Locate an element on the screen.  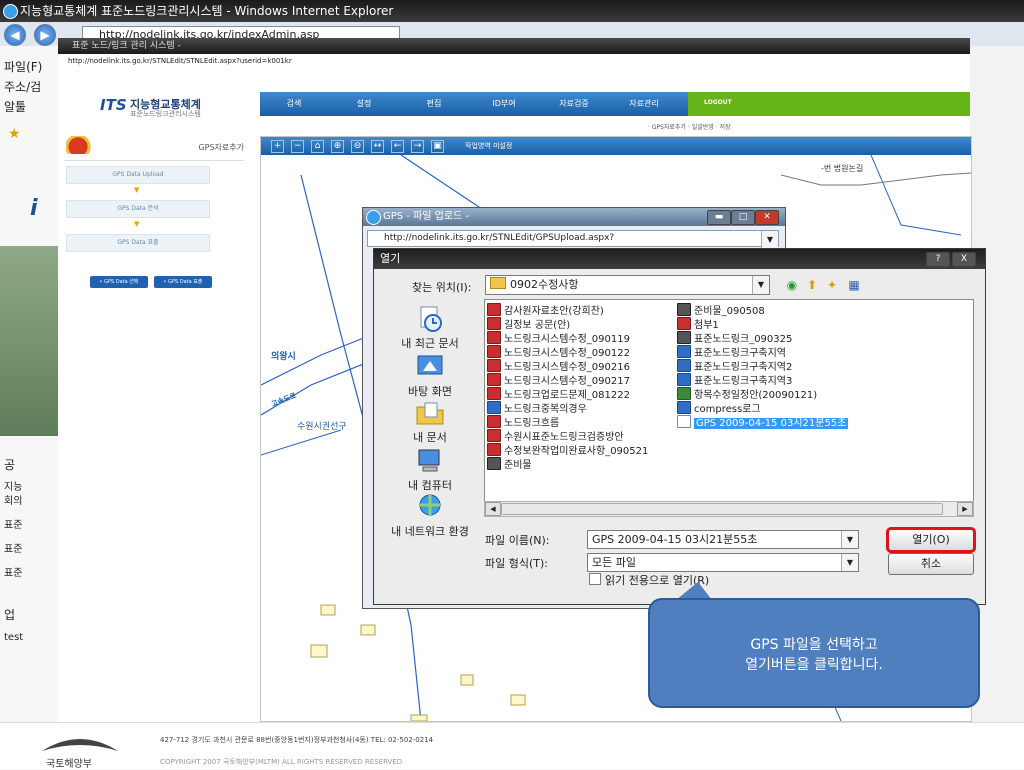
file-item: 수원시표준노드링크검증방안 is located at coordinates (567, 436).